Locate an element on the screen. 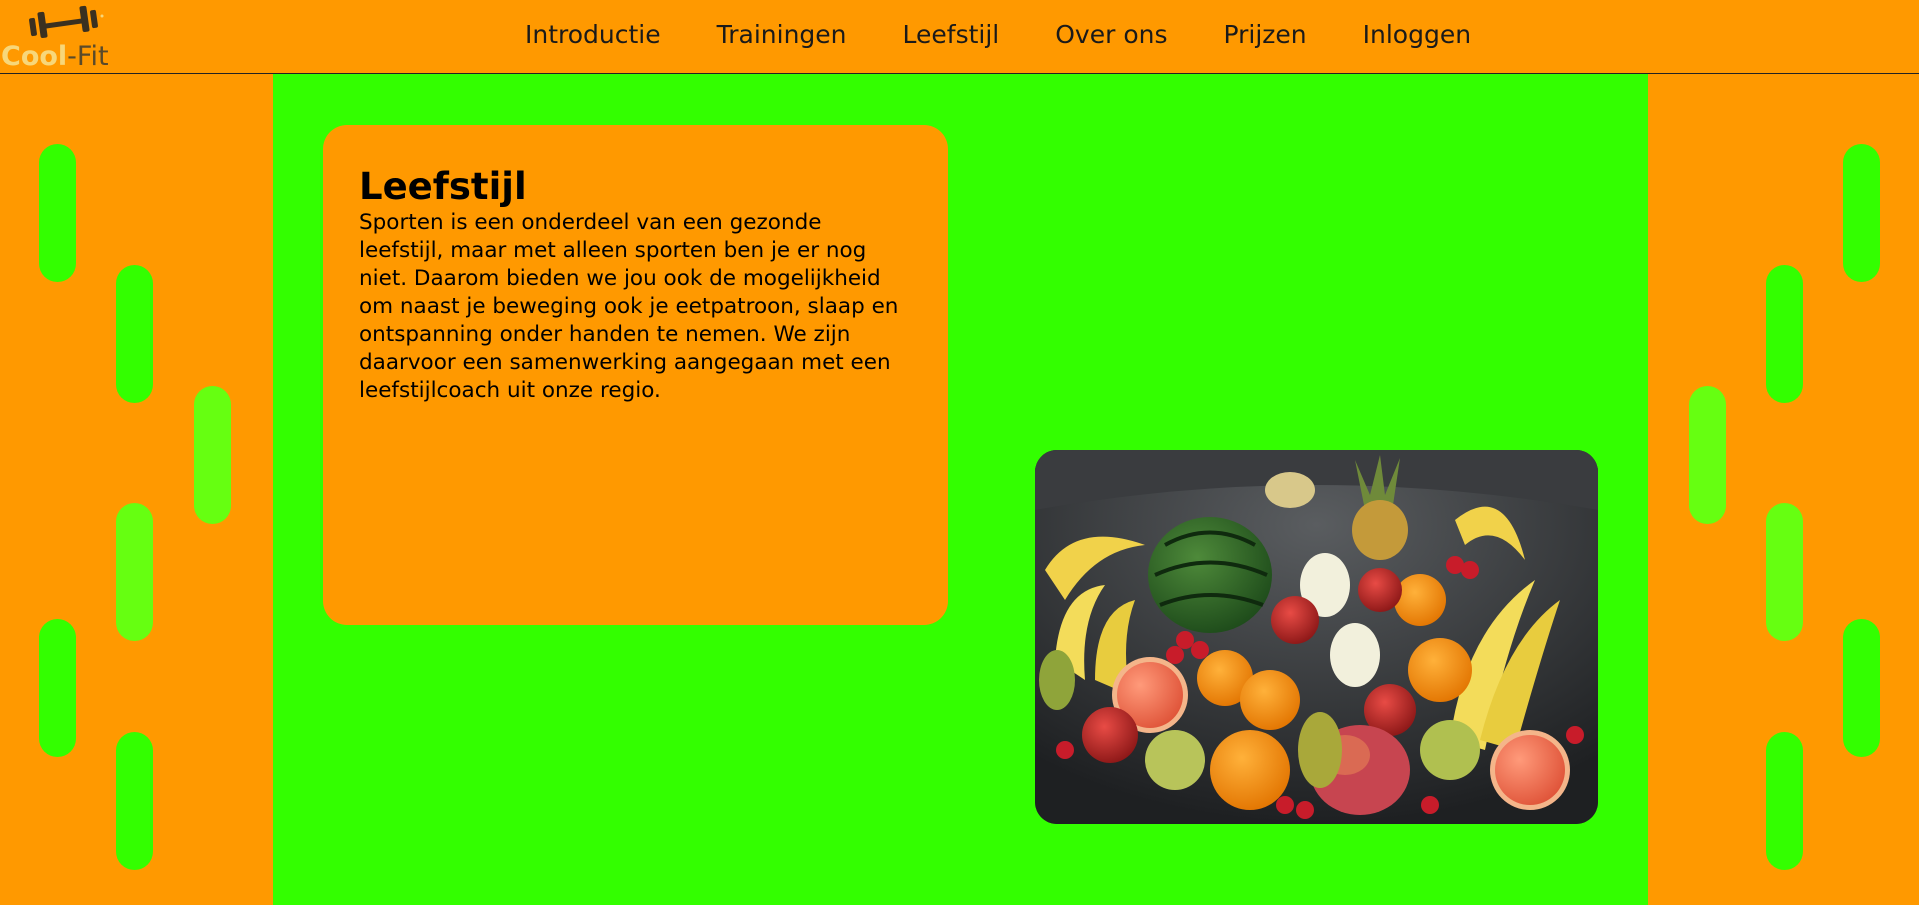 The width and height of the screenshot is (1919, 905). brand-name-cool: Cool is located at coordinates (34, 56).